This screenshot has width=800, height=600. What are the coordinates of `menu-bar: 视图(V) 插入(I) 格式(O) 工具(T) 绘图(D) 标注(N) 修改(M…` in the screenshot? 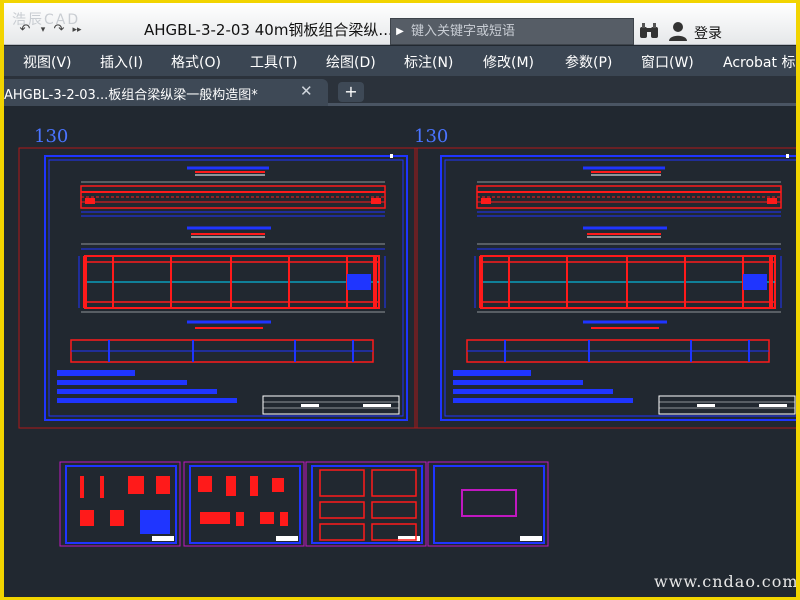 It's located at (400, 61).